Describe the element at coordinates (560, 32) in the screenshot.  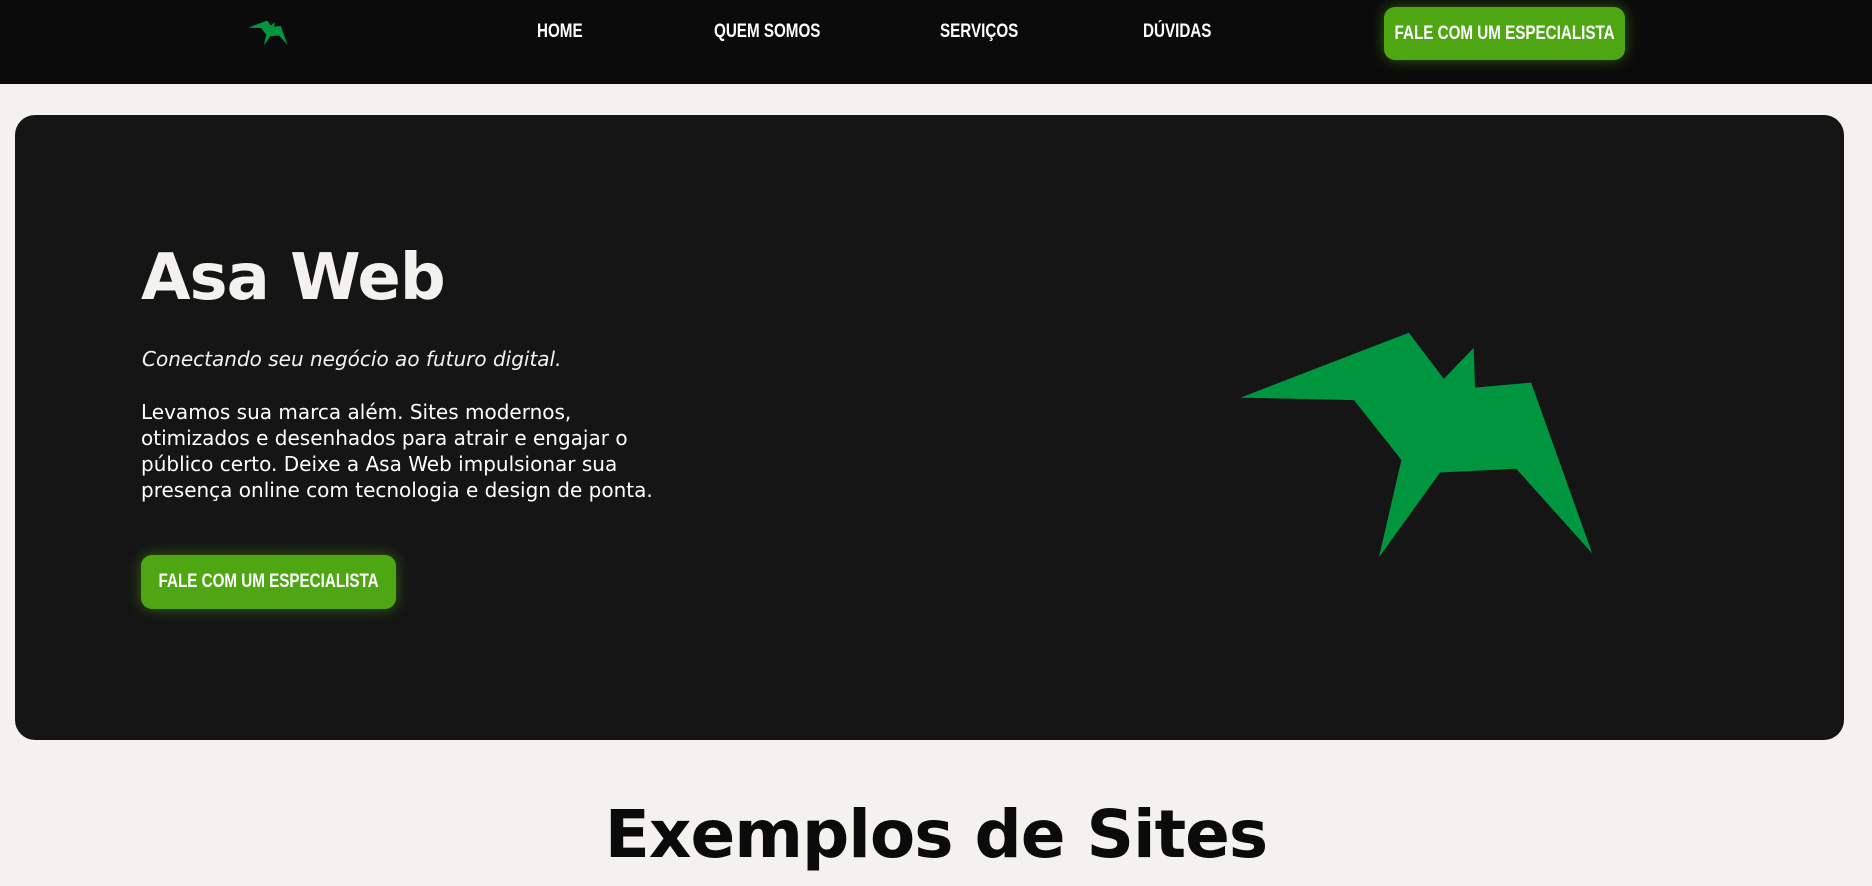
I see `nav-link-home: HOME` at that location.